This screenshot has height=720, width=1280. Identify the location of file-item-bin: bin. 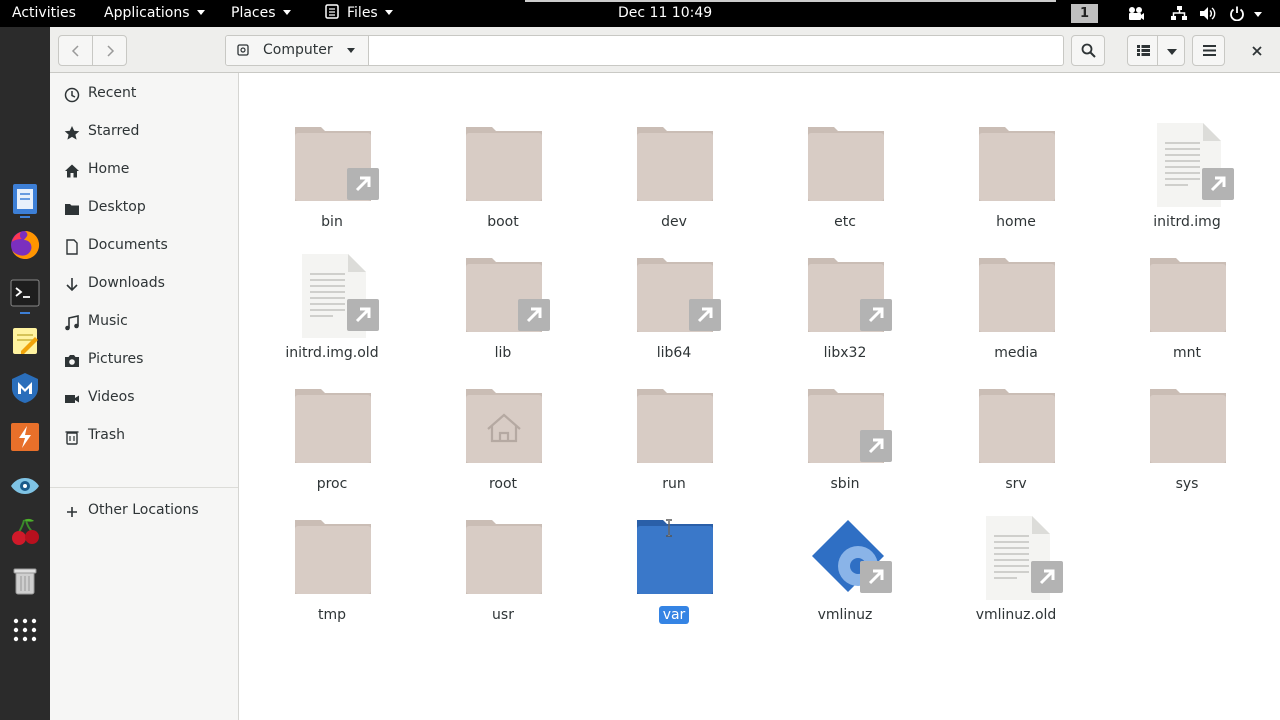
(332, 186).